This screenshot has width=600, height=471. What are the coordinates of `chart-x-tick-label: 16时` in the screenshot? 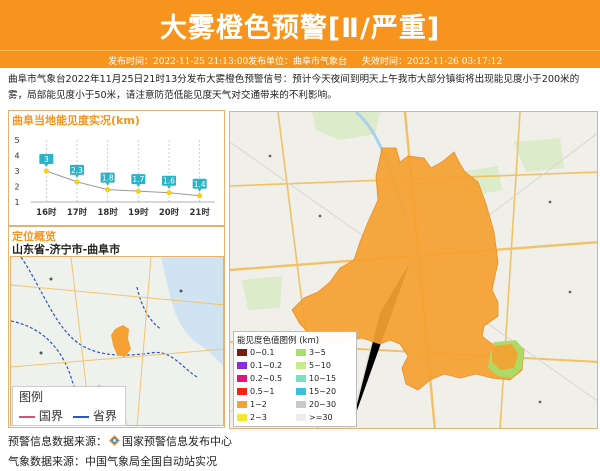 It's located at (46, 212).